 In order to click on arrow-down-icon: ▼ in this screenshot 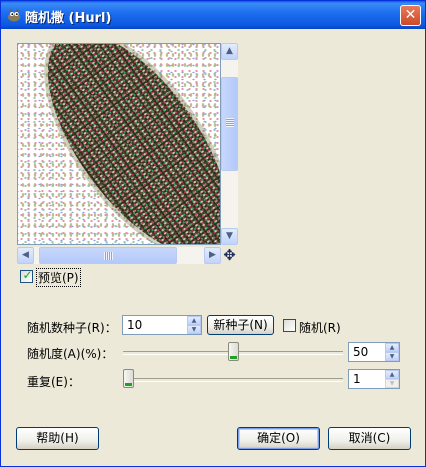, I will do `click(229, 236)`.